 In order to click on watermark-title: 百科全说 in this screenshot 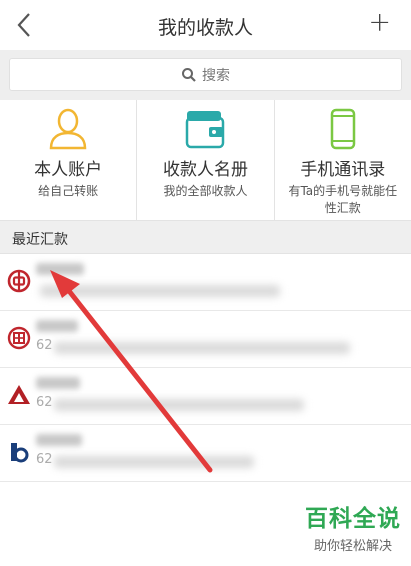, I will do `click(353, 519)`.